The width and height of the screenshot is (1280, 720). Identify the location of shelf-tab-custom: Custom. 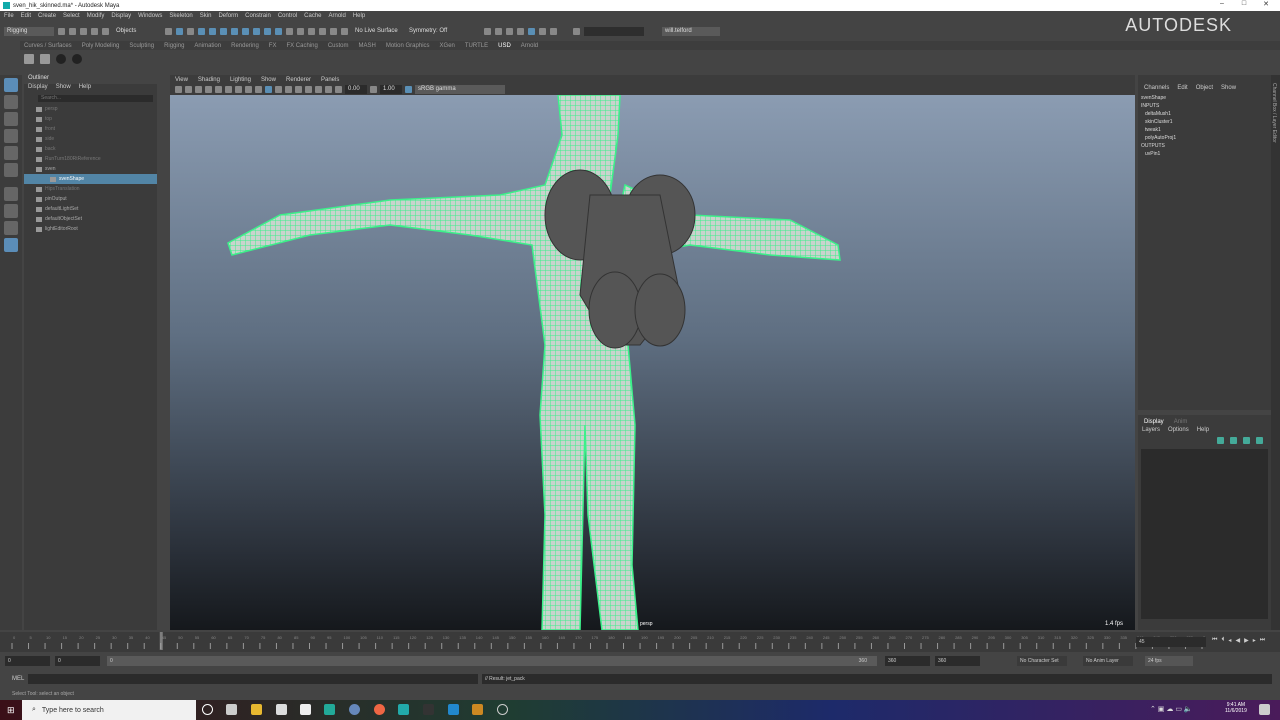
(338, 46).